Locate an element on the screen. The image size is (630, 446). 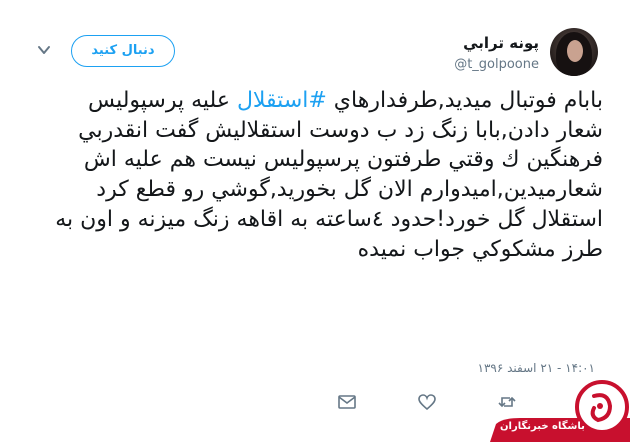
watermark-logo is located at coordinates (560, 411).